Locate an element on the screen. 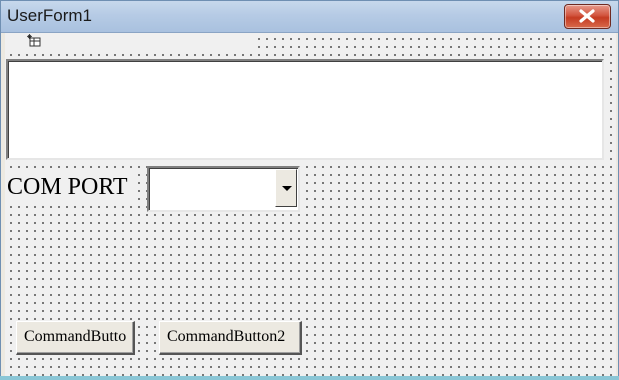  command-button-2: CommandButton2 is located at coordinates (230, 338).